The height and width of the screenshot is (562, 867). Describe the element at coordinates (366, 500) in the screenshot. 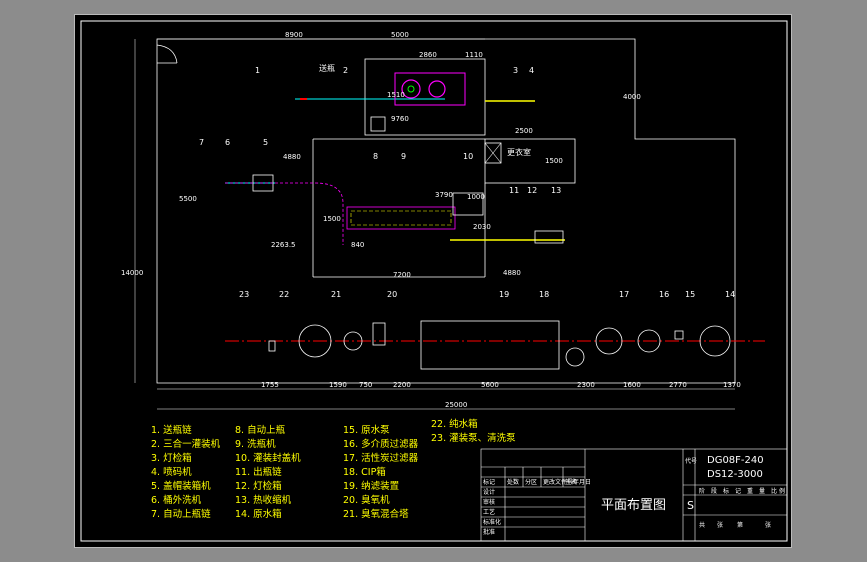

I see `legend-item: 20. 臭氧机` at that location.